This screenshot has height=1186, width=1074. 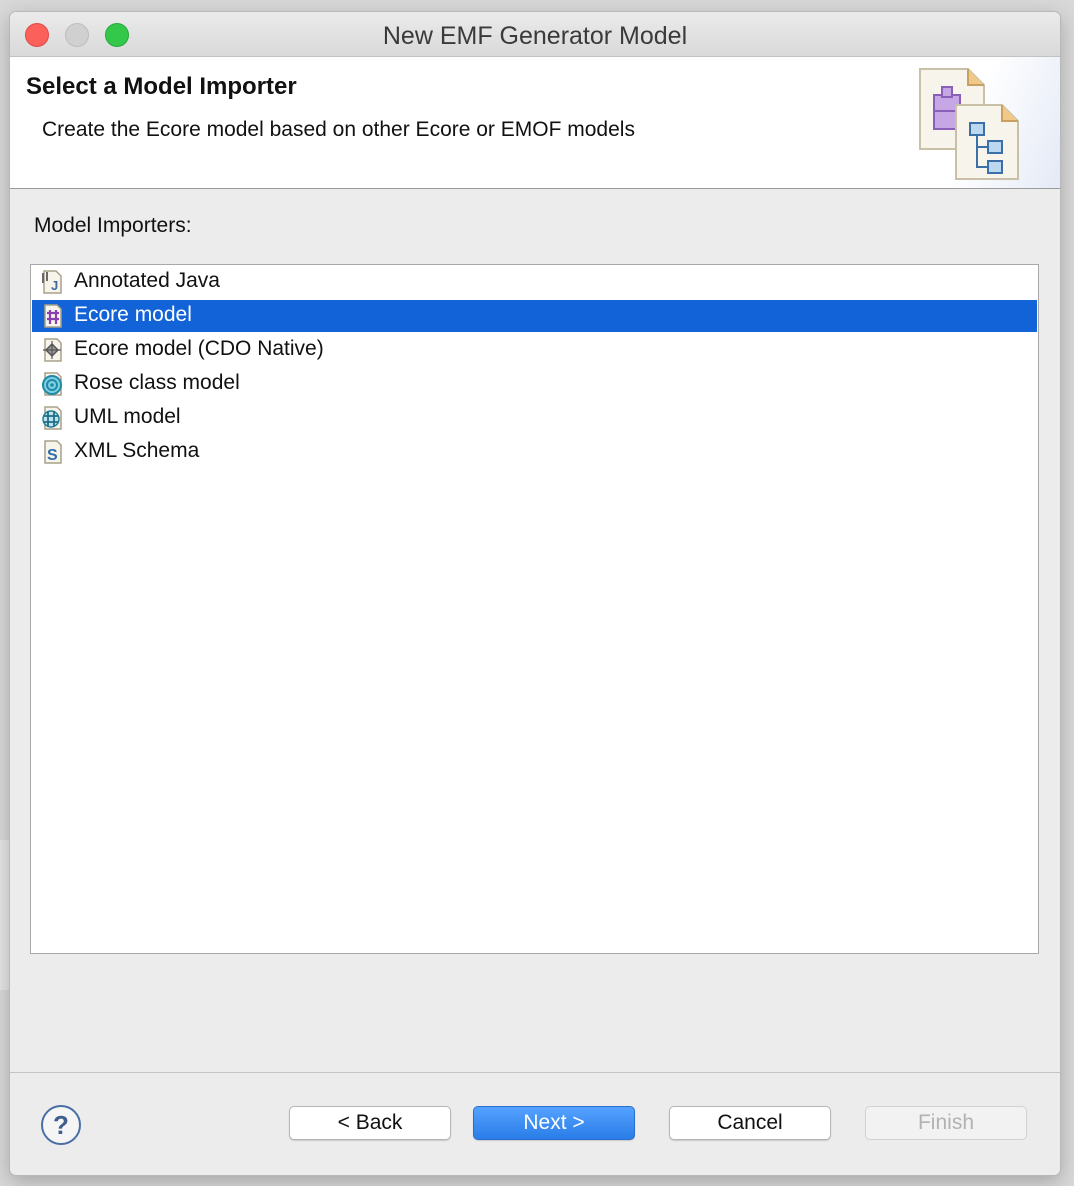 What do you see at coordinates (534, 384) in the screenshot?
I see `list-item-rose-class-model: Rose class model` at bounding box center [534, 384].